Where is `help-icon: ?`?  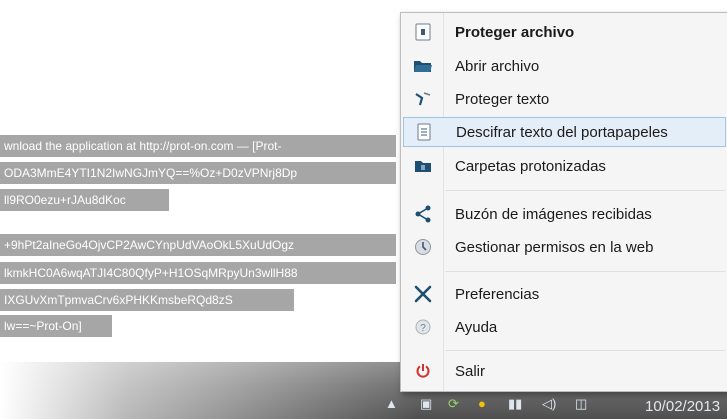 help-icon: ? is located at coordinates (423, 327).